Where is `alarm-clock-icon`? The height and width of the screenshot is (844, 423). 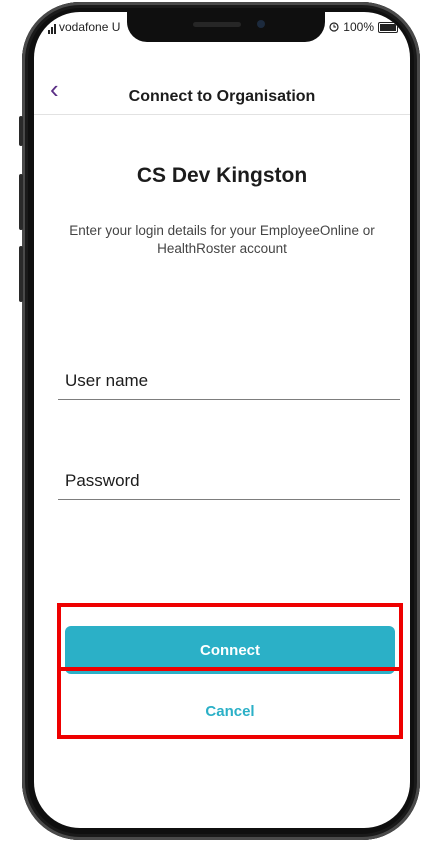
alarm-clock-icon is located at coordinates (334, 27).